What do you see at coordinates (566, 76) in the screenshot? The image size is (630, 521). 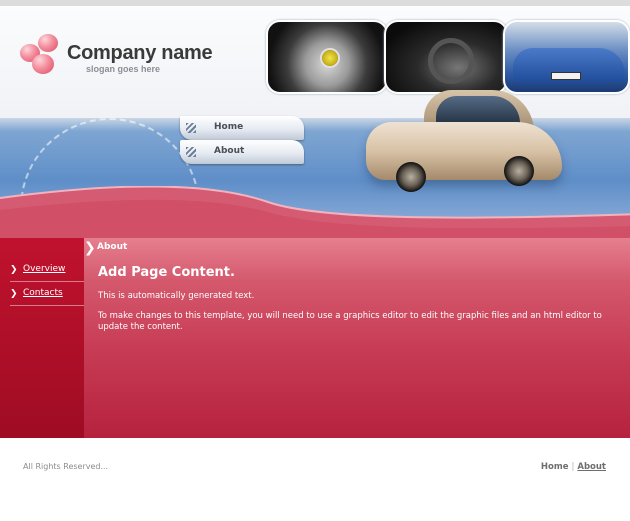 I see `license-plate` at bounding box center [566, 76].